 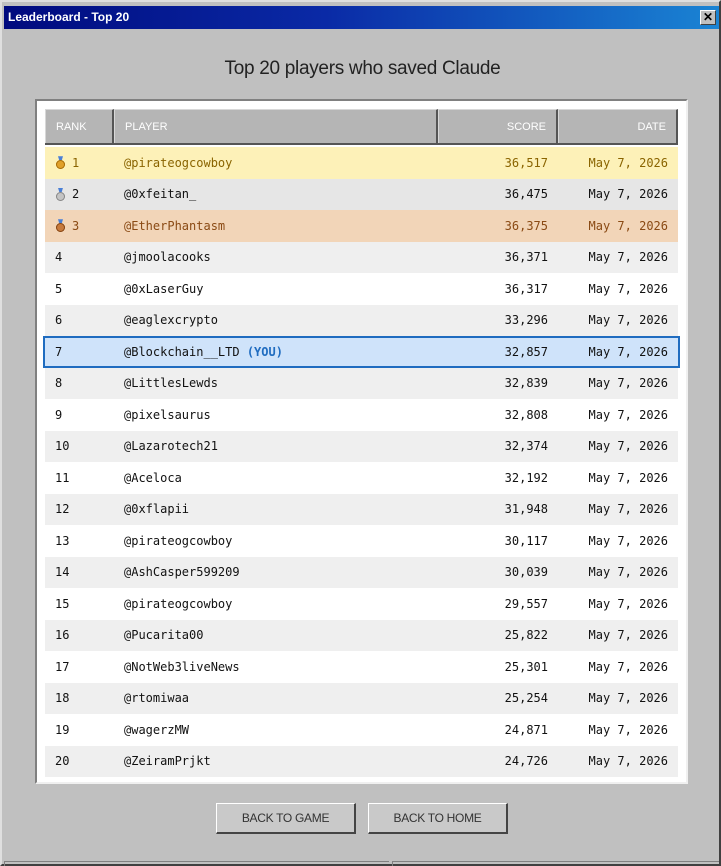 What do you see at coordinates (59, 257) in the screenshot?
I see `rank-number: 4` at bounding box center [59, 257].